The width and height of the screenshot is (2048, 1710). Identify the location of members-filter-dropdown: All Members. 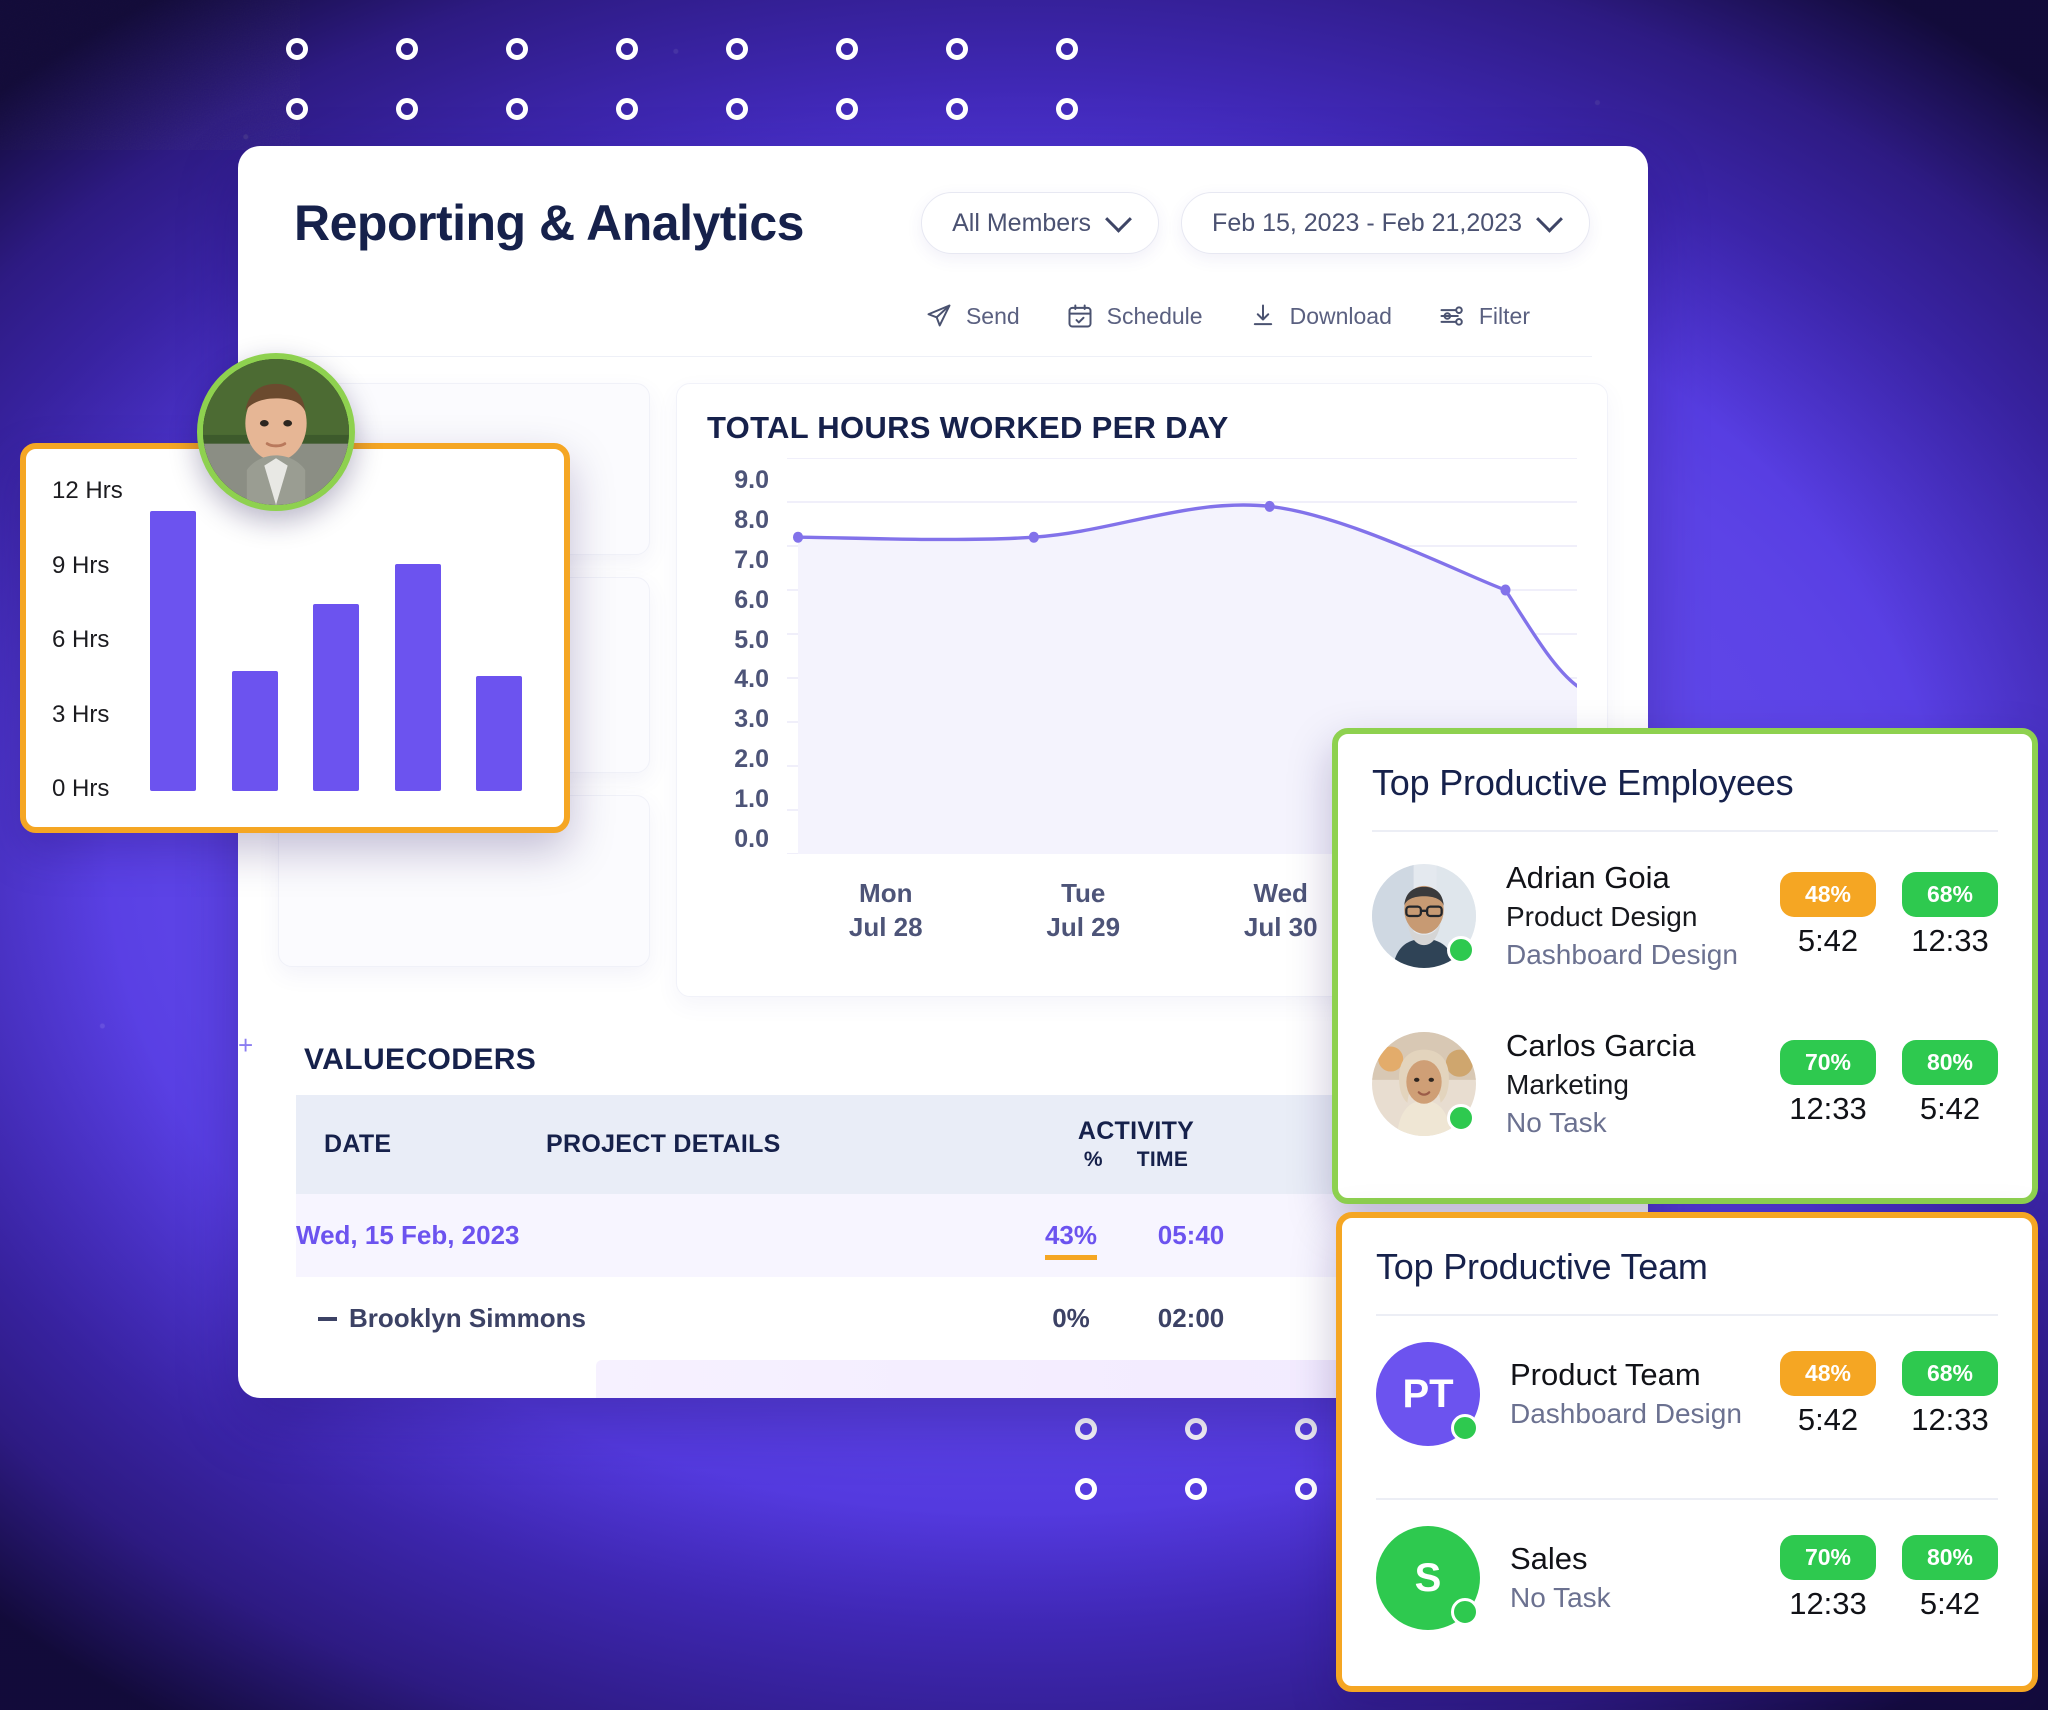
(1040, 223).